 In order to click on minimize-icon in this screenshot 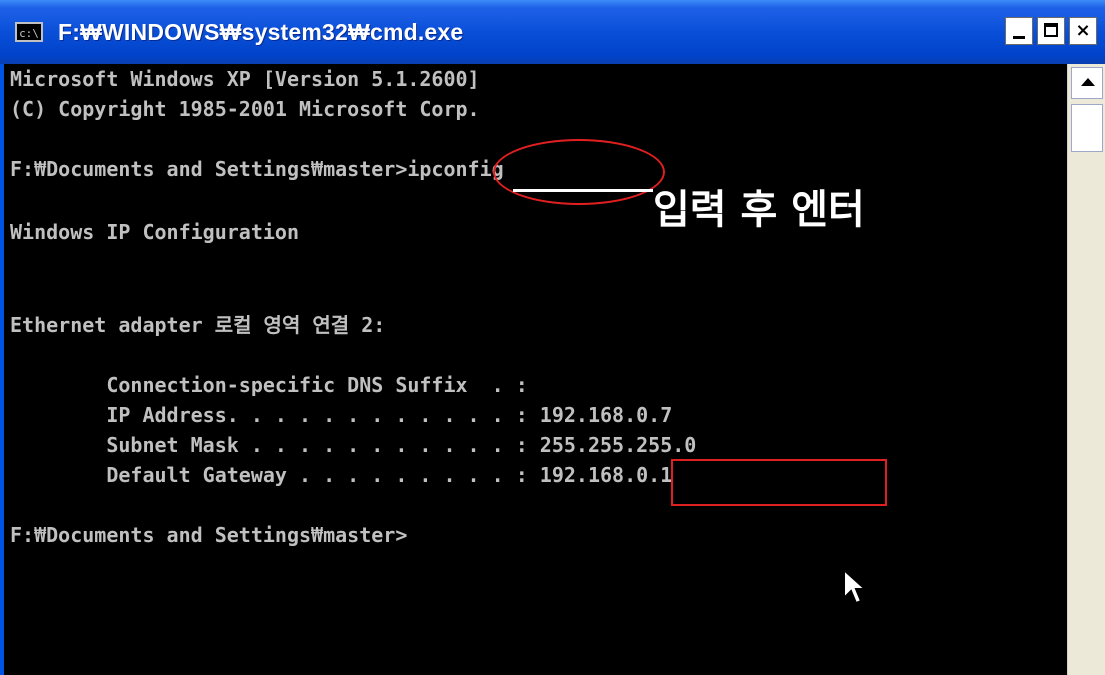, I will do `click(1019, 37)`.